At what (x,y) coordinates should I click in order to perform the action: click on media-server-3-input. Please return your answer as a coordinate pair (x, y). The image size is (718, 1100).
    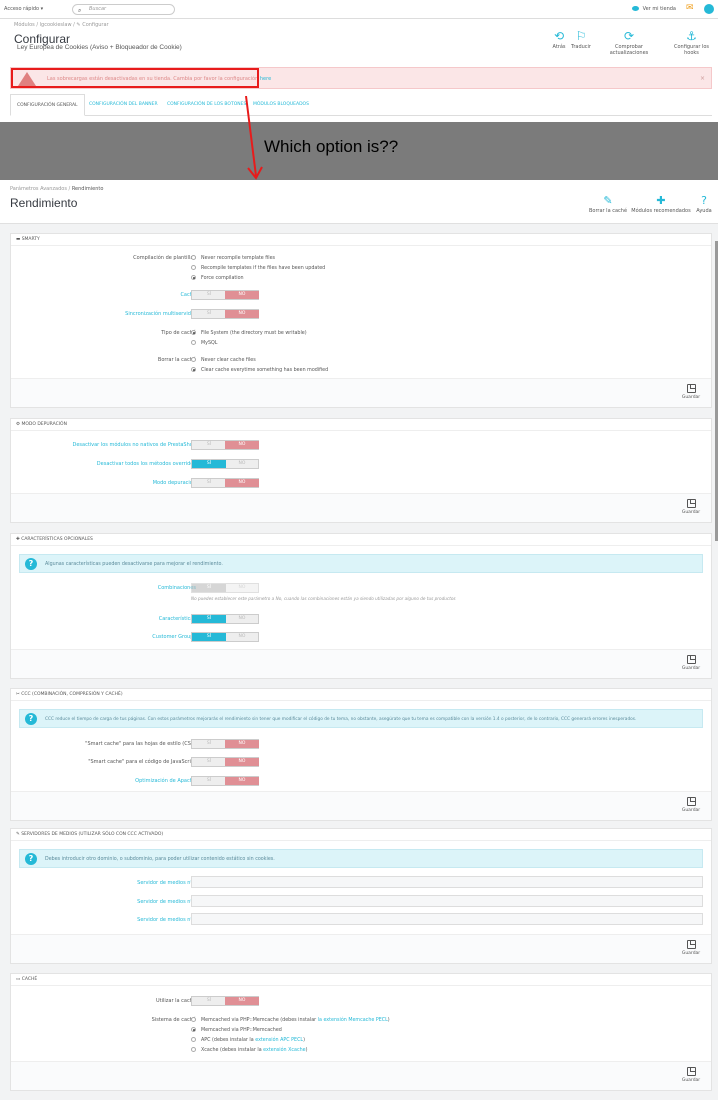
    Looking at the image, I should click on (447, 919).